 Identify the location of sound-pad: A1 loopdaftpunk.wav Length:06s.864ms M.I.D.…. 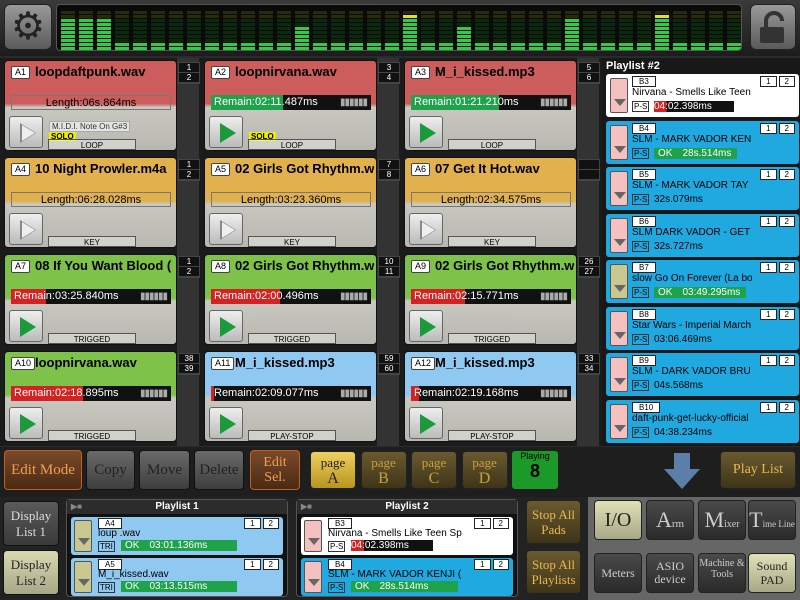
(90, 105).